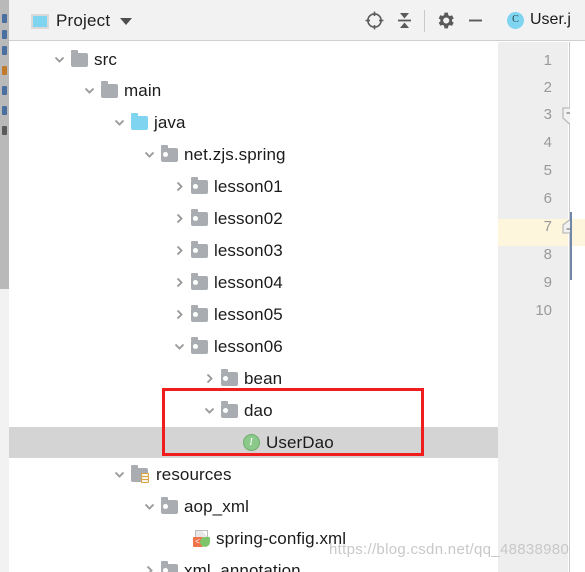 The height and width of the screenshot is (572, 585). What do you see at coordinates (248, 186) in the screenshot?
I see `tree-node-label: lesson01` at bounding box center [248, 186].